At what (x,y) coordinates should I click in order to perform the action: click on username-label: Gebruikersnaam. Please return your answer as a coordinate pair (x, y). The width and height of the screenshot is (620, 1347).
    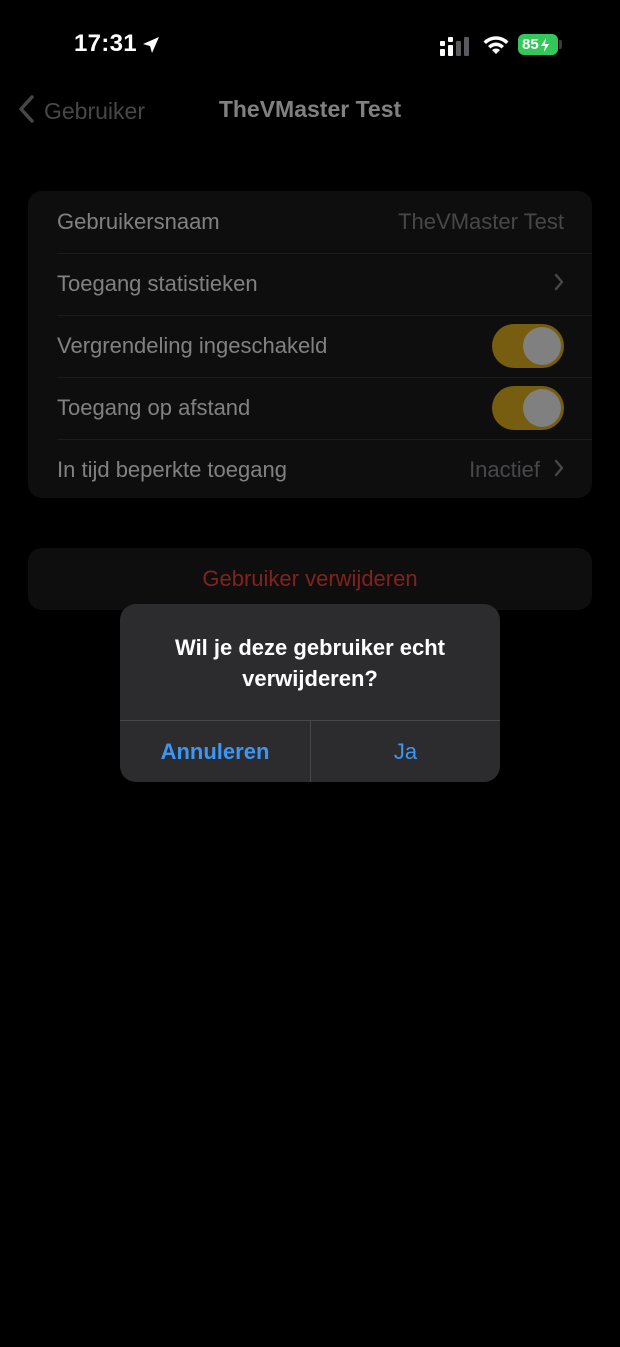
    Looking at the image, I should click on (138, 221).